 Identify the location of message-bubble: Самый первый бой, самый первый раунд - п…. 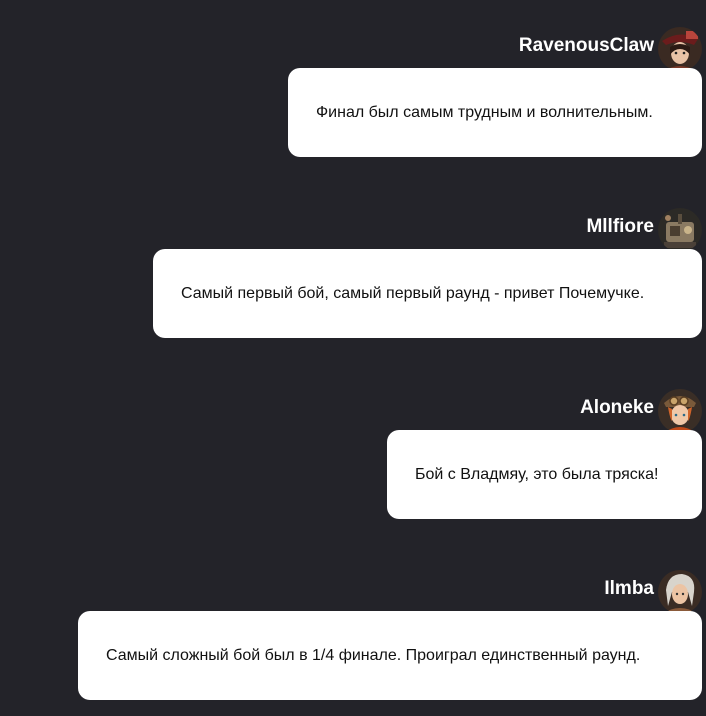
(427, 293).